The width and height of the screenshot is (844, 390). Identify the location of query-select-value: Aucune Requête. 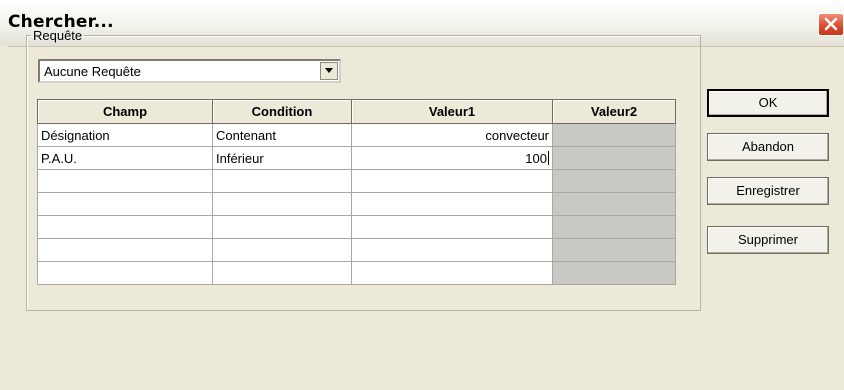
(92, 71).